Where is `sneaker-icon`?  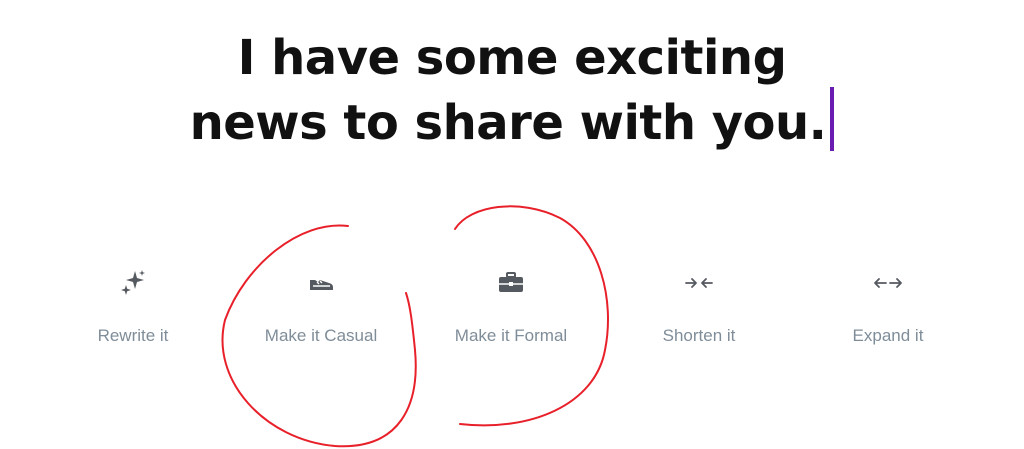
sneaker-icon is located at coordinates (321, 283).